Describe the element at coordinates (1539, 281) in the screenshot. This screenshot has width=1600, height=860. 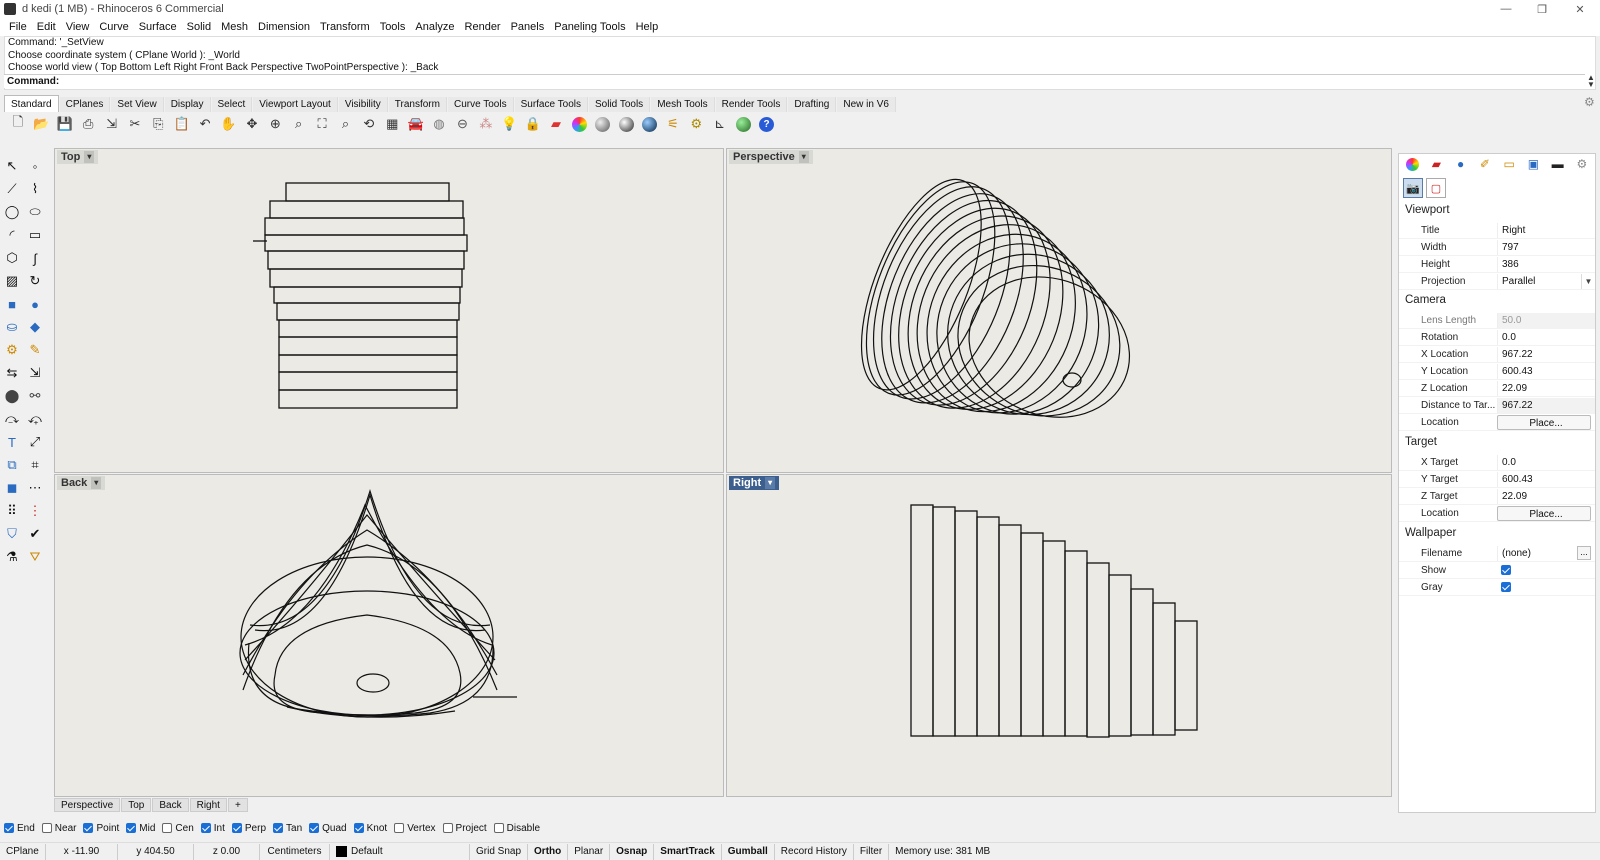
I see `projection-select: Parallel` at that location.